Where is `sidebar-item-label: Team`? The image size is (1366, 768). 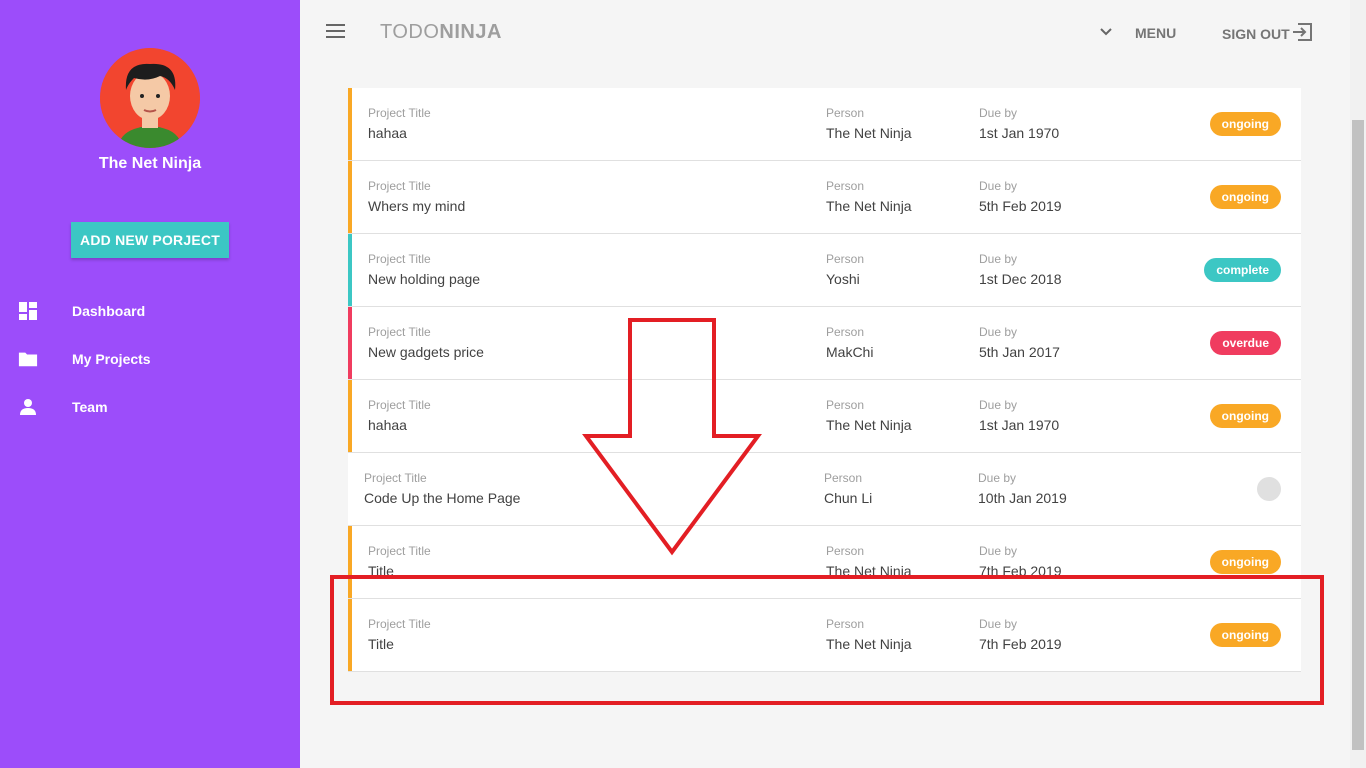
sidebar-item-label: Team is located at coordinates (90, 407).